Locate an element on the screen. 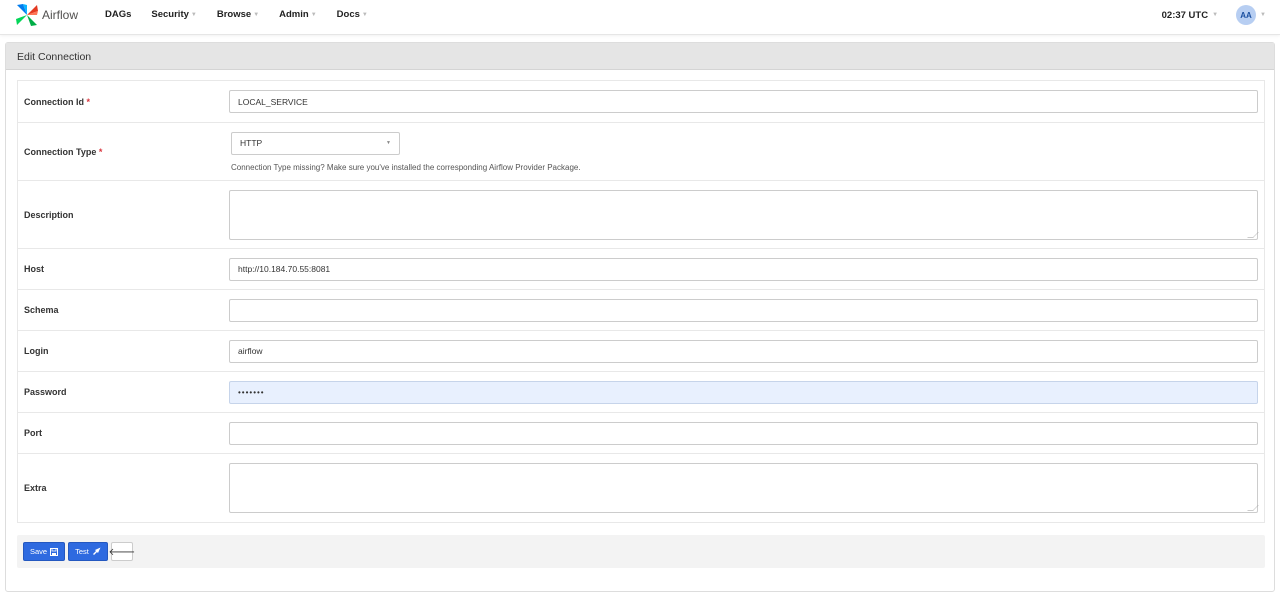 The image size is (1280, 594). form-row-port: Port is located at coordinates (641, 433).